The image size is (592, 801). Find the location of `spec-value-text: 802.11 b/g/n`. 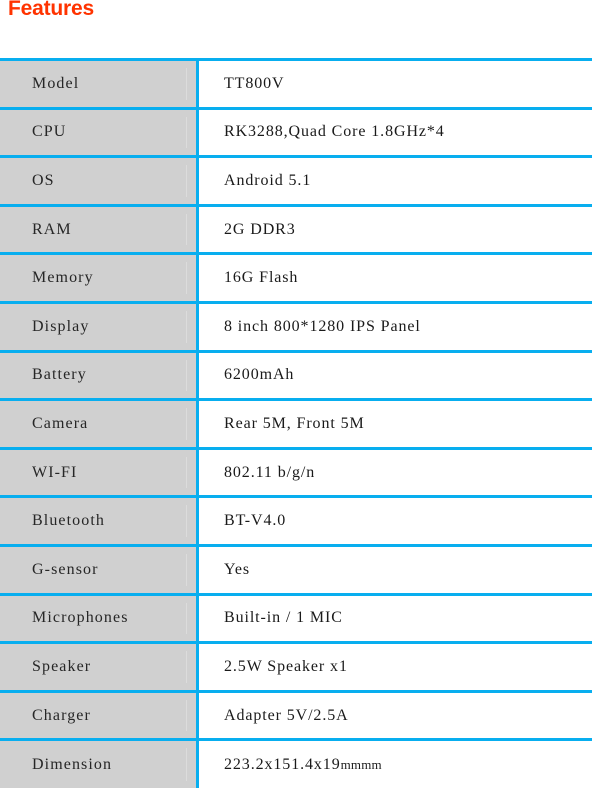

spec-value-text: 802.11 b/g/n is located at coordinates (270, 472).